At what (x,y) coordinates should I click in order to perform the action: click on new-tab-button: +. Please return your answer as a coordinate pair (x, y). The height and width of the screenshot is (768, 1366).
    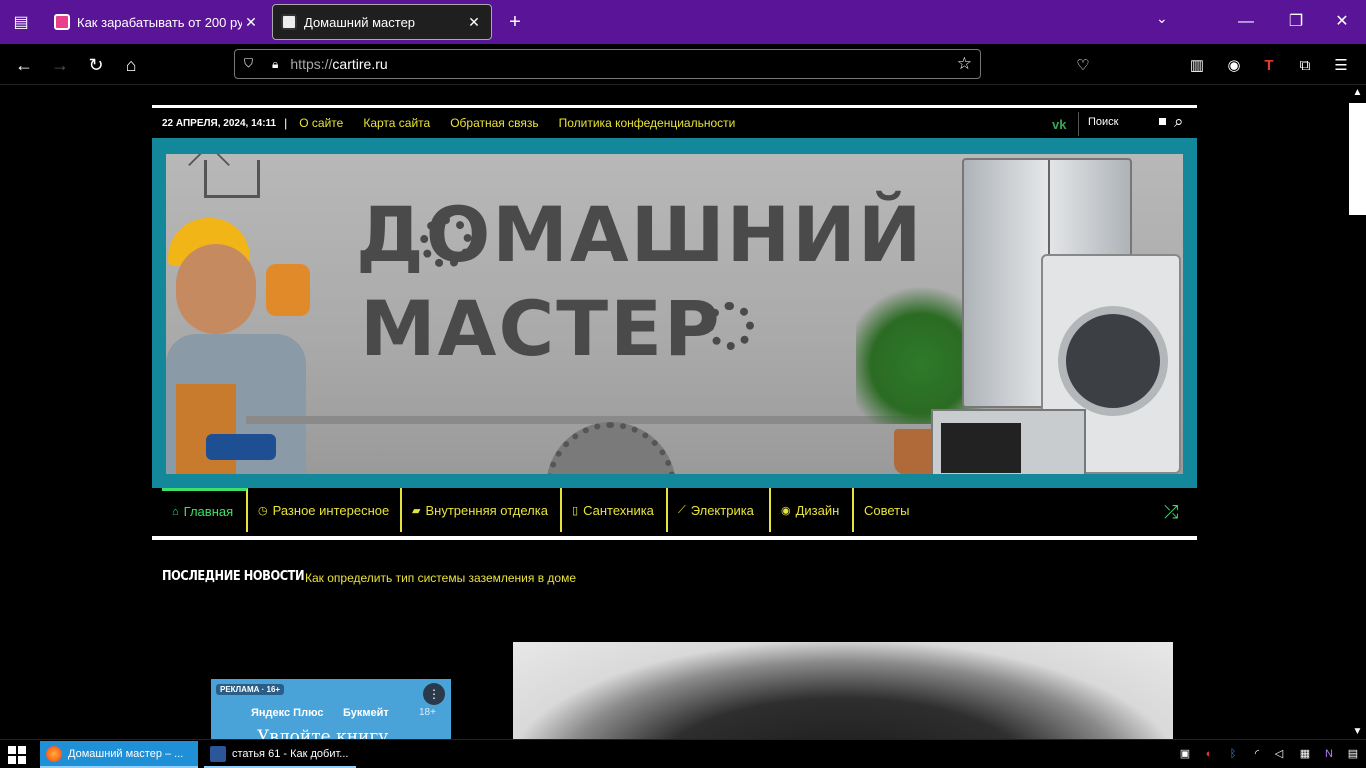
    Looking at the image, I should click on (515, 22).